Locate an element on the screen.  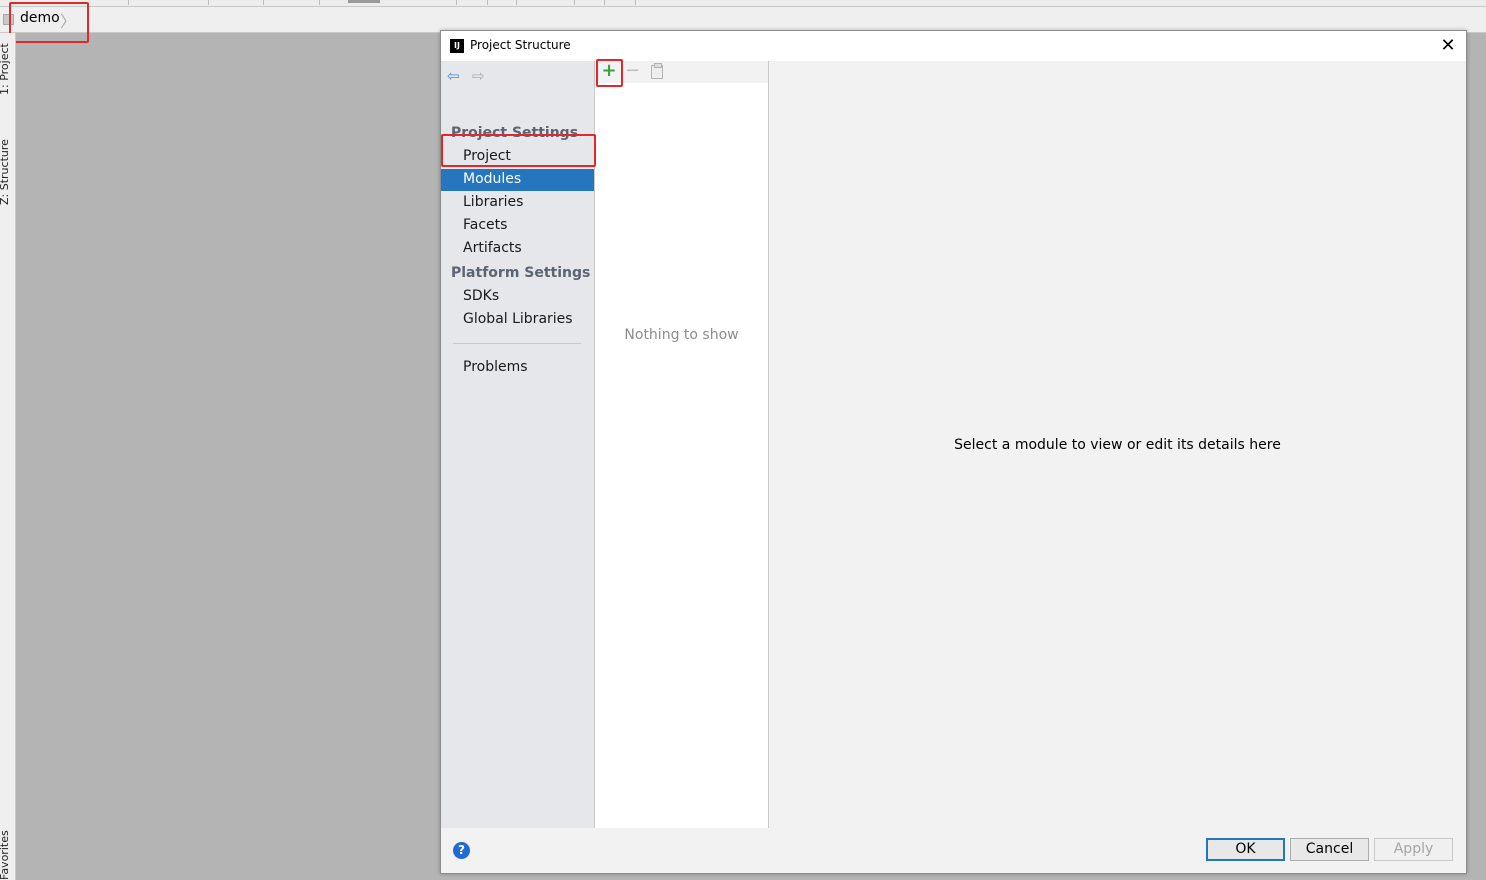
empty-list-text: Nothing to show is located at coordinates (681, 335).